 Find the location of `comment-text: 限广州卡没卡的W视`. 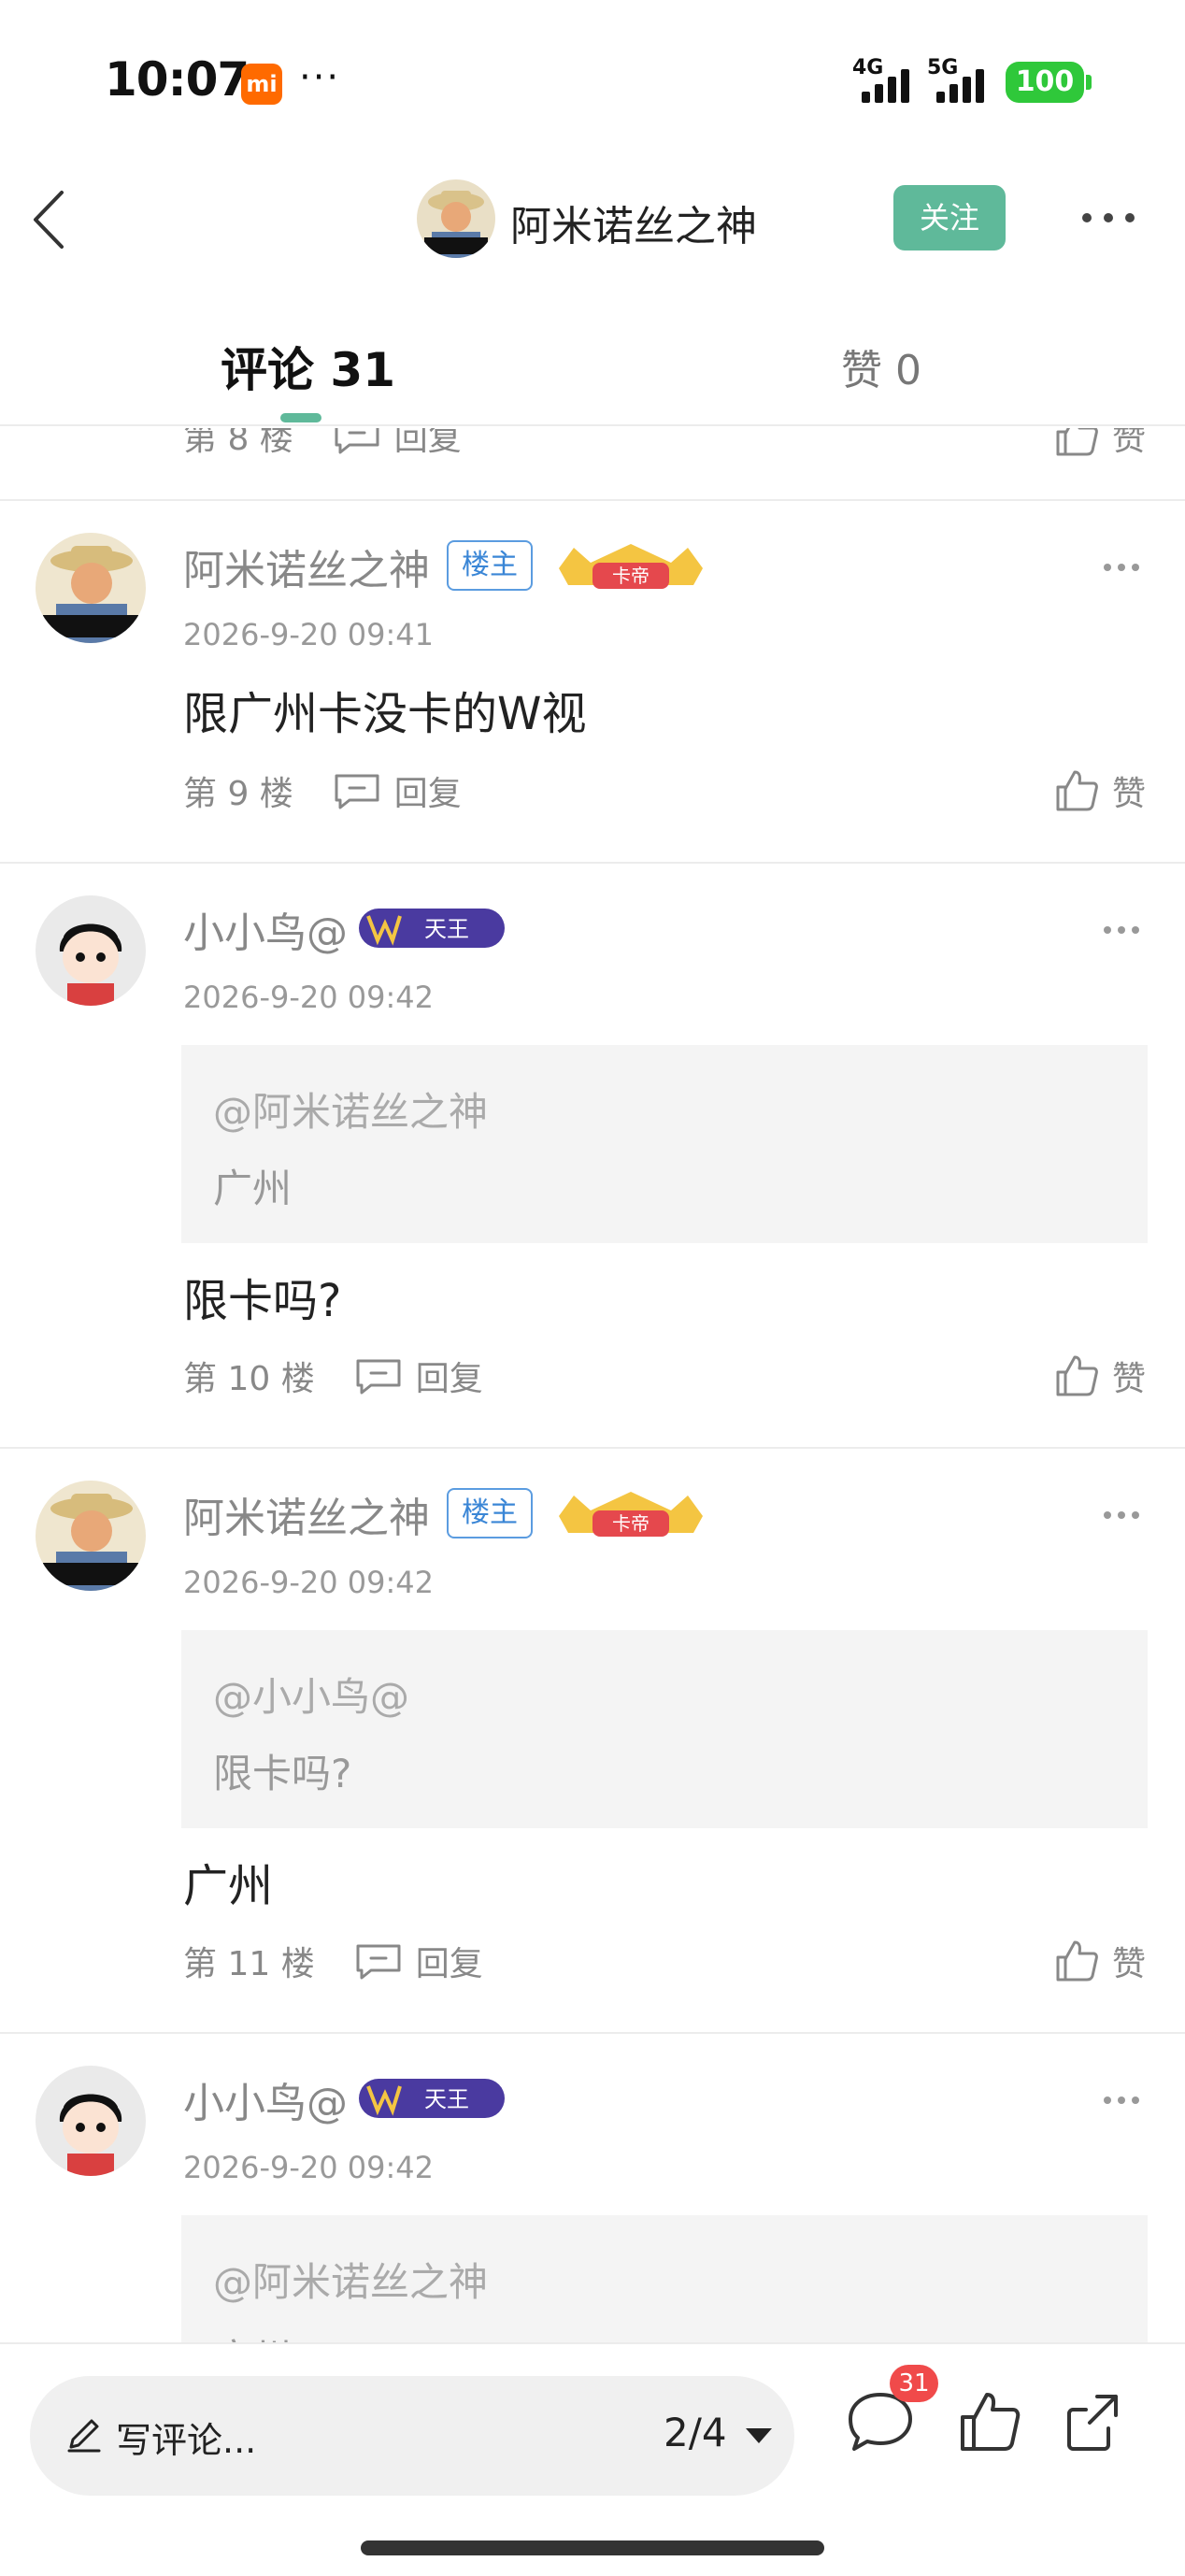

comment-text: 限广州卡没卡的W视 is located at coordinates (385, 714).